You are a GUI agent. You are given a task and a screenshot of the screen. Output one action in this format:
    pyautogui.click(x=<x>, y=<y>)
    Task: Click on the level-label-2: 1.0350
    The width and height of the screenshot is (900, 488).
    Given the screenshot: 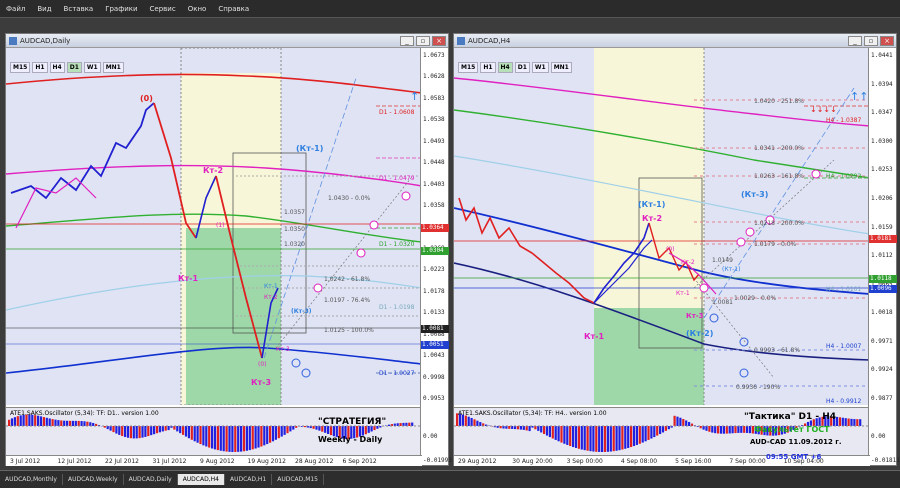 What is the action you would take?
    pyautogui.click(x=294, y=229)
    